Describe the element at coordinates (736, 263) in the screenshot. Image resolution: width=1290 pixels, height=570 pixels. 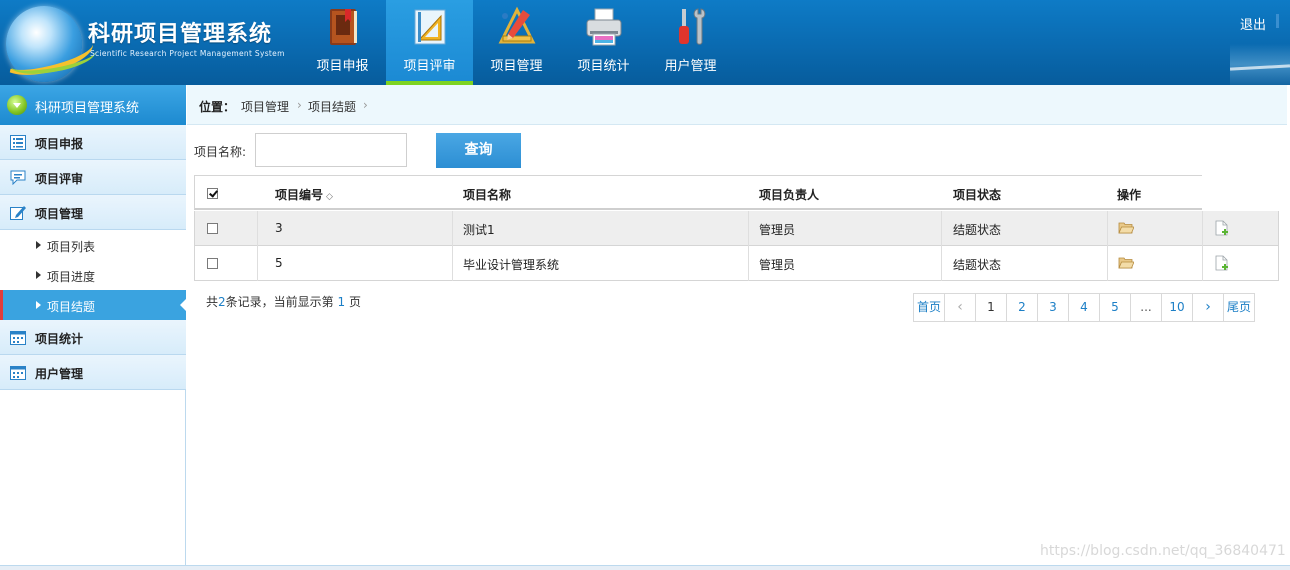
I see `table-row: 5 毕业设计管理系统 管理员 结题状态` at that location.